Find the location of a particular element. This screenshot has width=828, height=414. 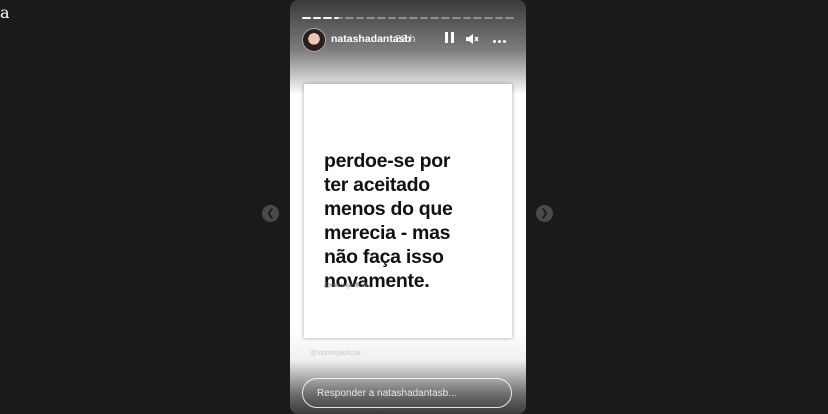

chevron-right-icon: ❯ is located at coordinates (544, 213).